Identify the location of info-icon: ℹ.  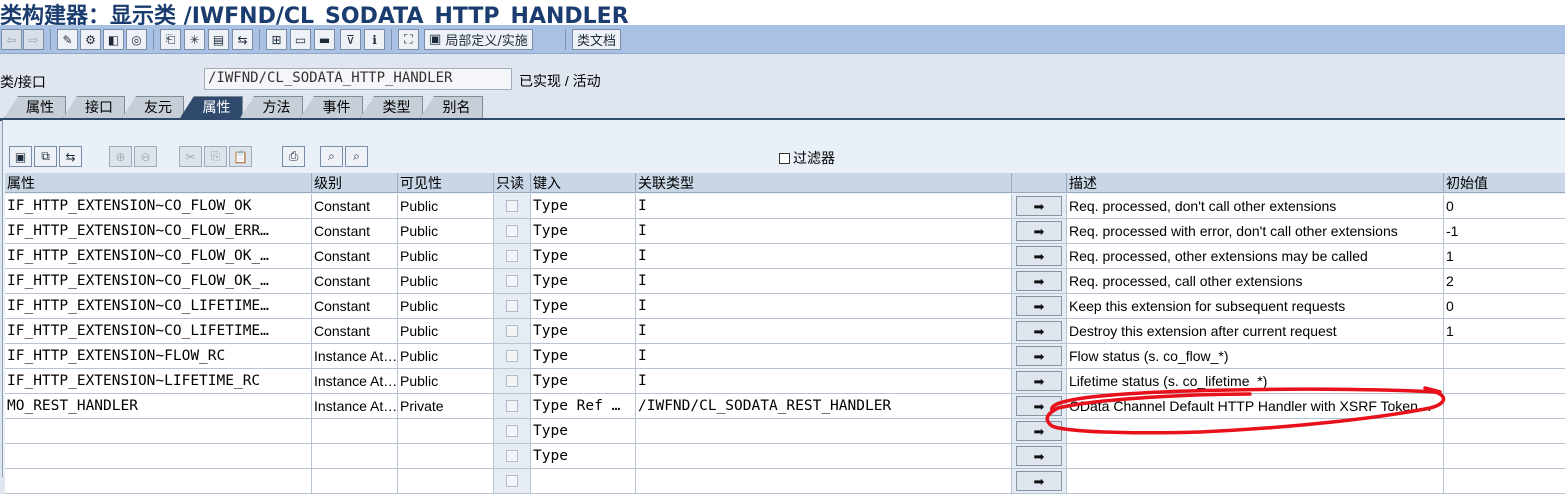
(374, 39).